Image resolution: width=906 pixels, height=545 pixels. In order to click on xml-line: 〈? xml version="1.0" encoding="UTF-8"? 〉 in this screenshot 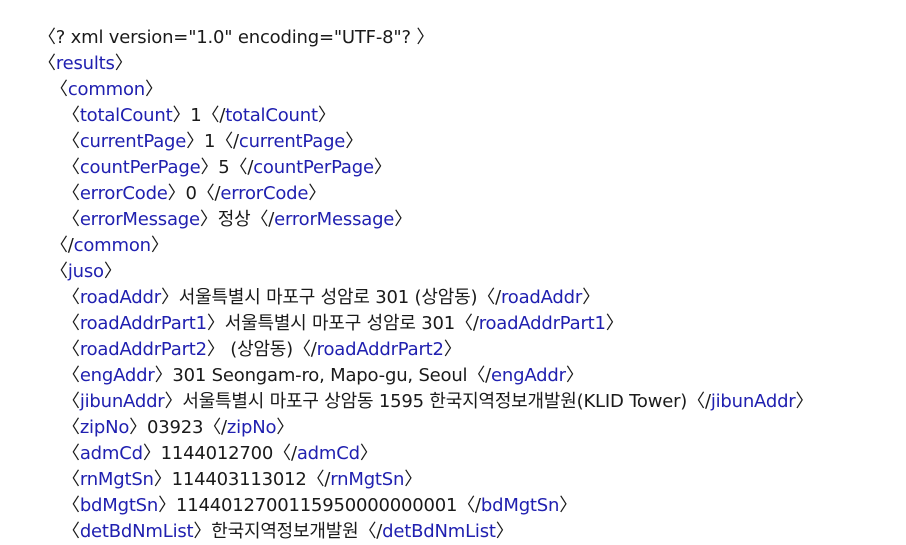, I will do `click(468, 38)`.